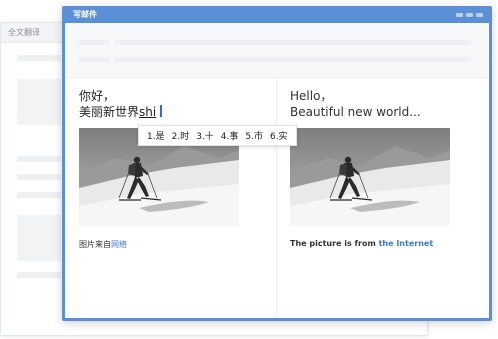 This screenshot has height=339, width=498. I want to click on composing-text: shi, so click(148, 112).